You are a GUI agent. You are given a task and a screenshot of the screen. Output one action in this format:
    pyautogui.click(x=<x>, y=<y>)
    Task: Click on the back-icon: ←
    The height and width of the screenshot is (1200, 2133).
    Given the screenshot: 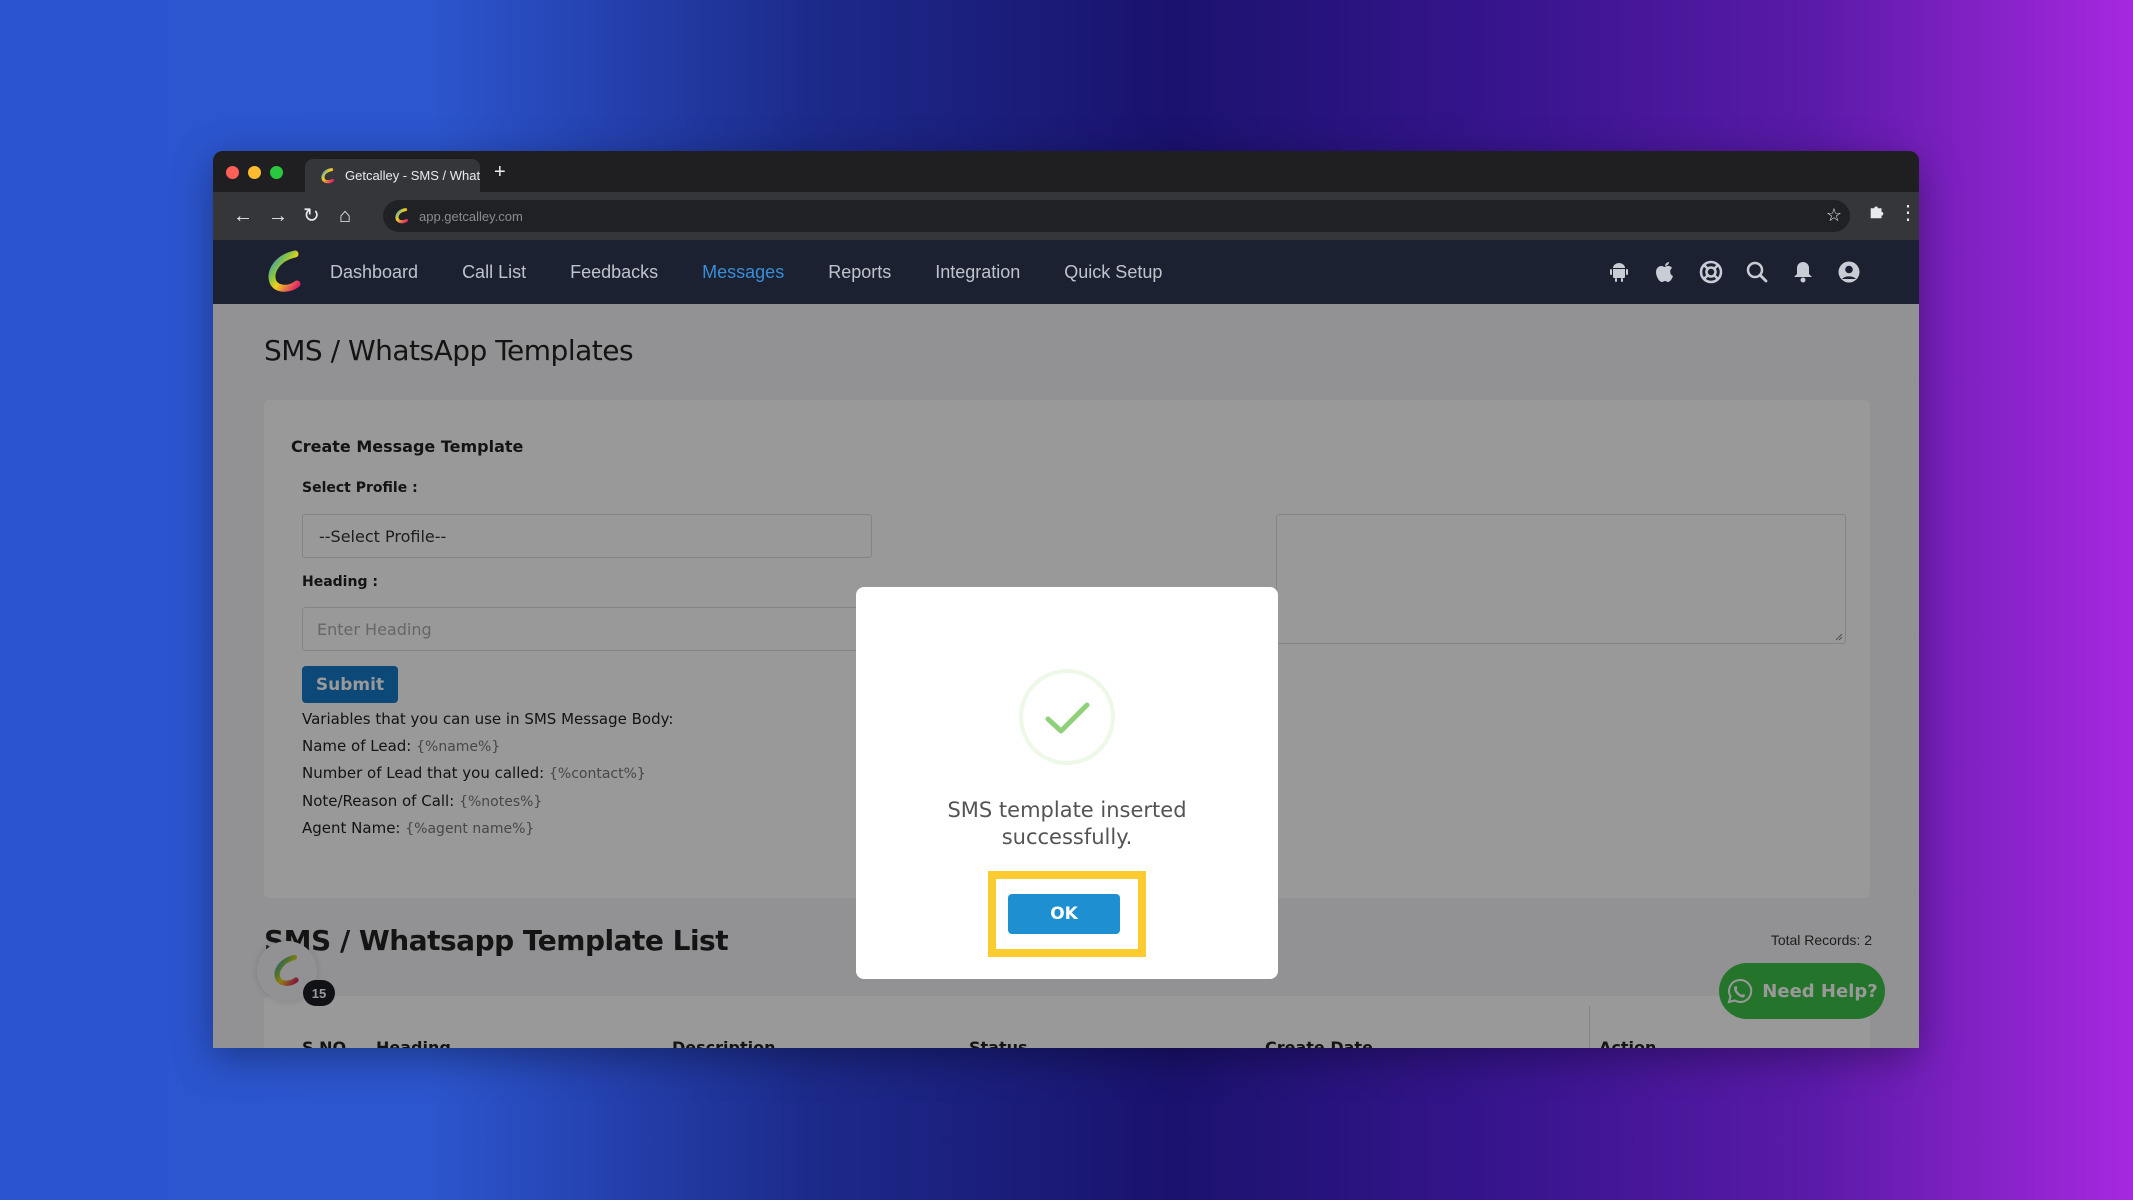 What is the action you would take?
    pyautogui.click(x=243, y=216)
    